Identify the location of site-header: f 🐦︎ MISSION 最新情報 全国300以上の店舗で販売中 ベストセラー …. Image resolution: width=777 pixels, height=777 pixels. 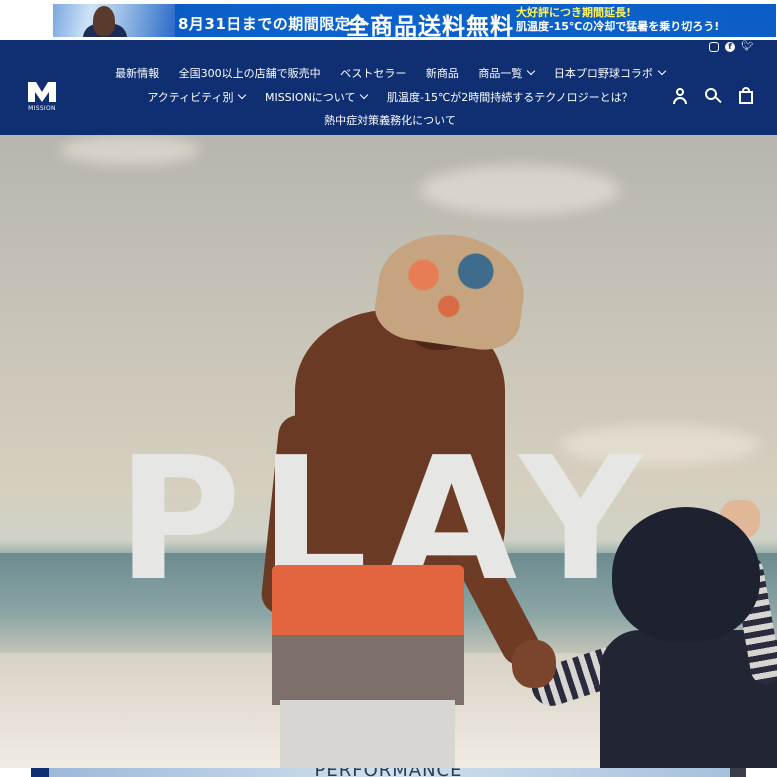
(388, 87).